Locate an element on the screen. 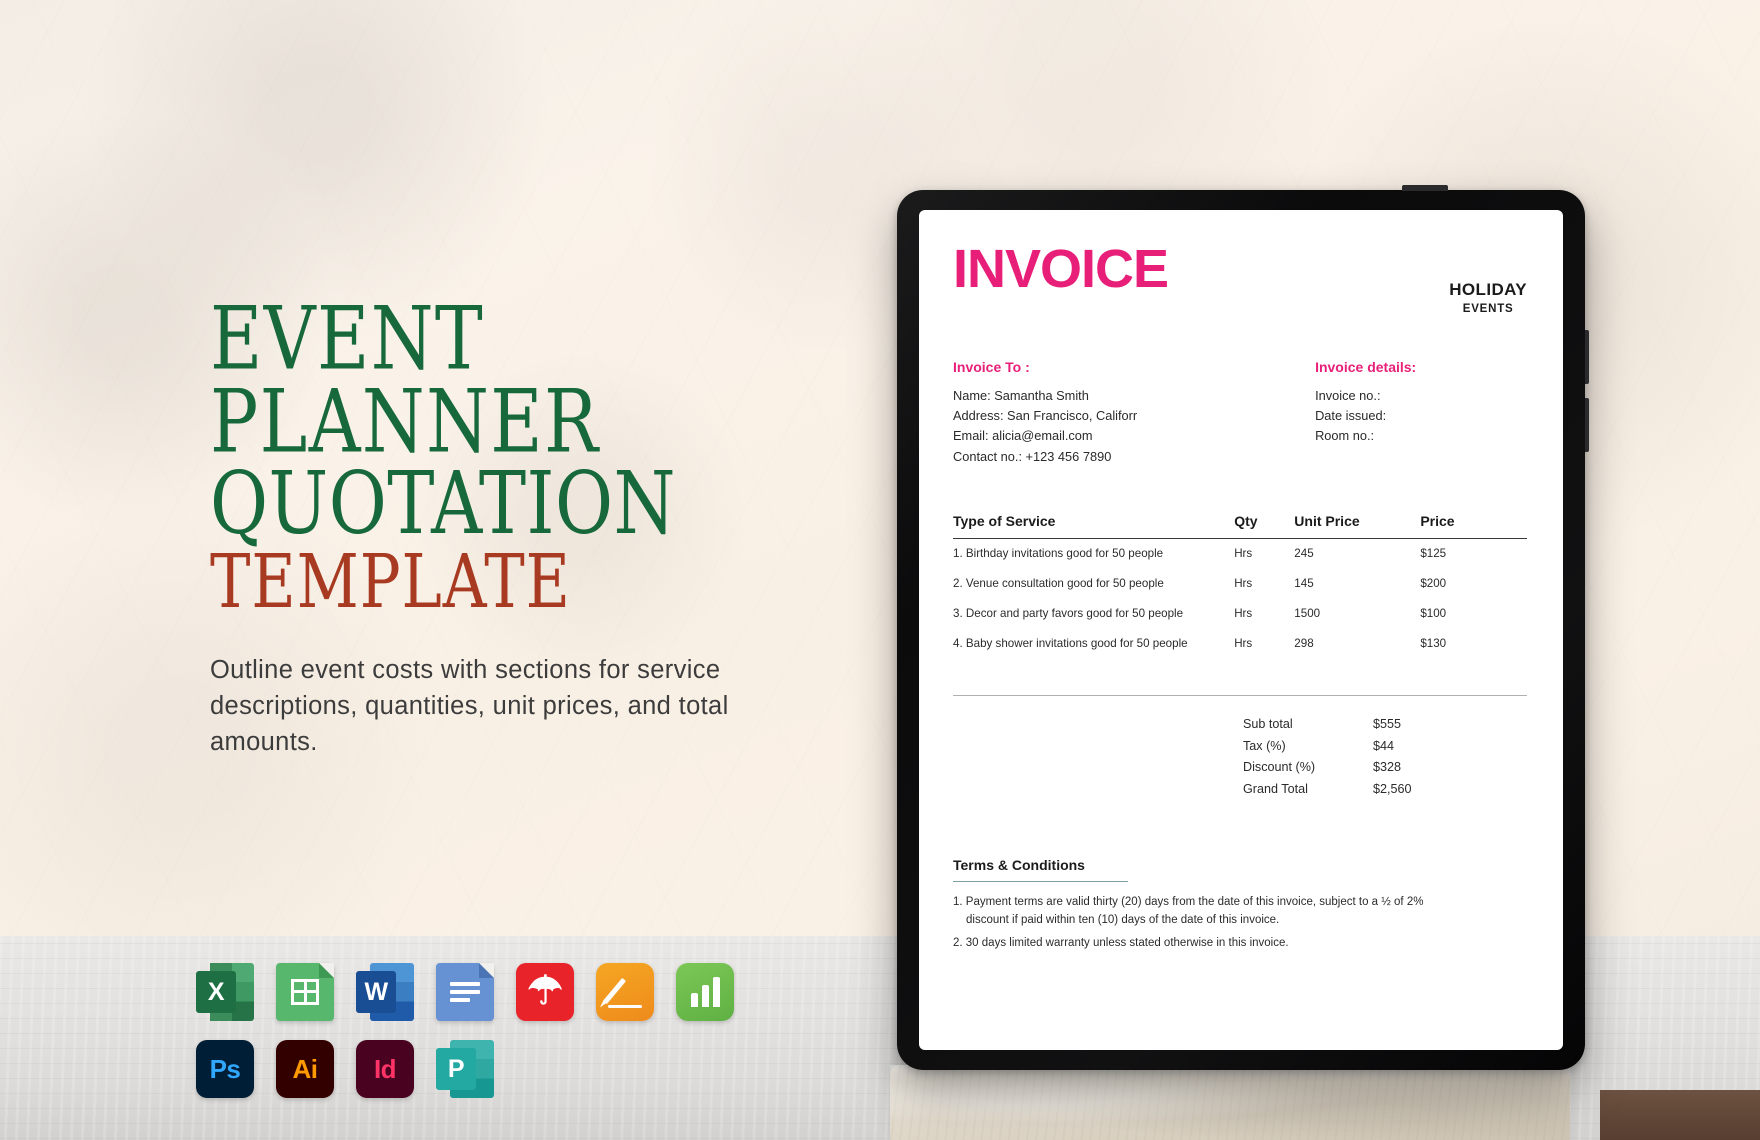  company-logo: HOLIDAY EVENTS is located at coordinates (1488, 278).